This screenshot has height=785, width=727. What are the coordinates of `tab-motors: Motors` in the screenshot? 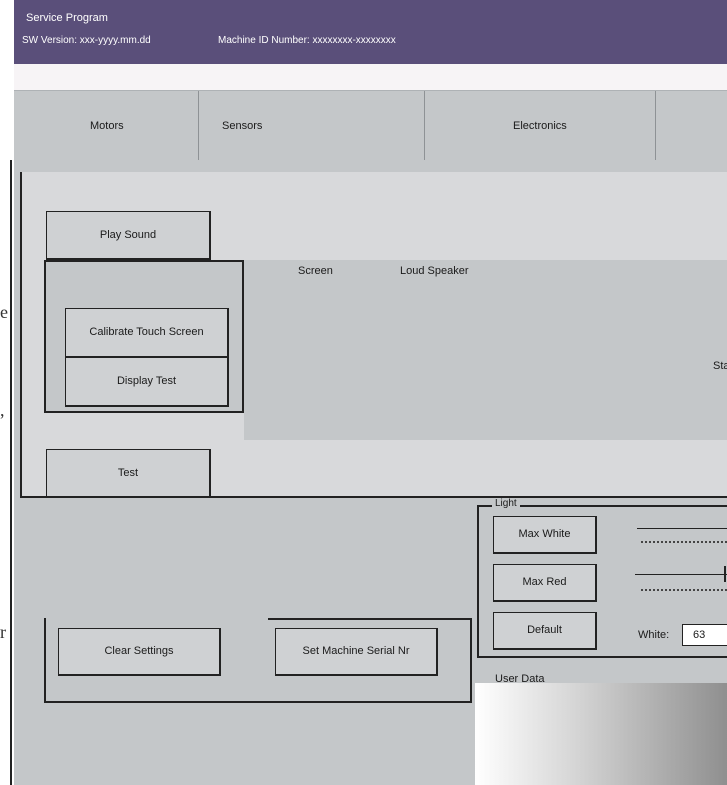 It's located at (106, 126).